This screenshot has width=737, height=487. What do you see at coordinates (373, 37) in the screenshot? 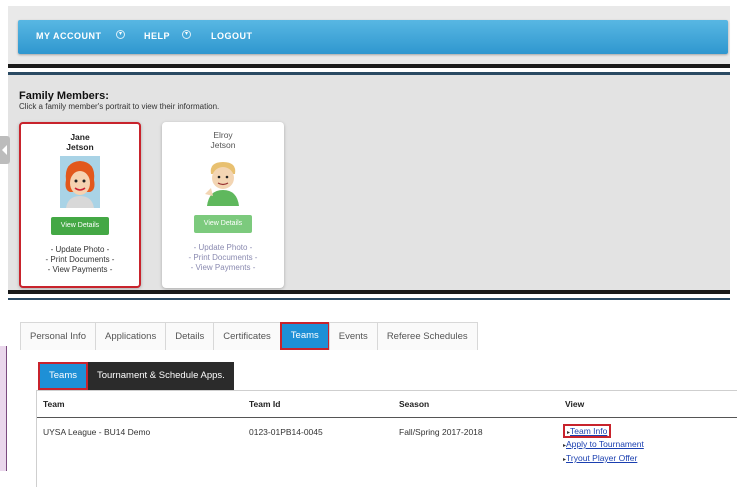
I see `top-nav-bar: MY ACCOUNT ▾ HELP ▾ LOGOUT` at bounding box center [373, 37].